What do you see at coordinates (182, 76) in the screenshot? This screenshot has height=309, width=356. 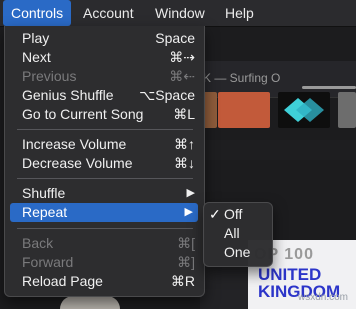 I see `menu-item-shortcut: ⌘⇠` at bounding box center [182, 76].